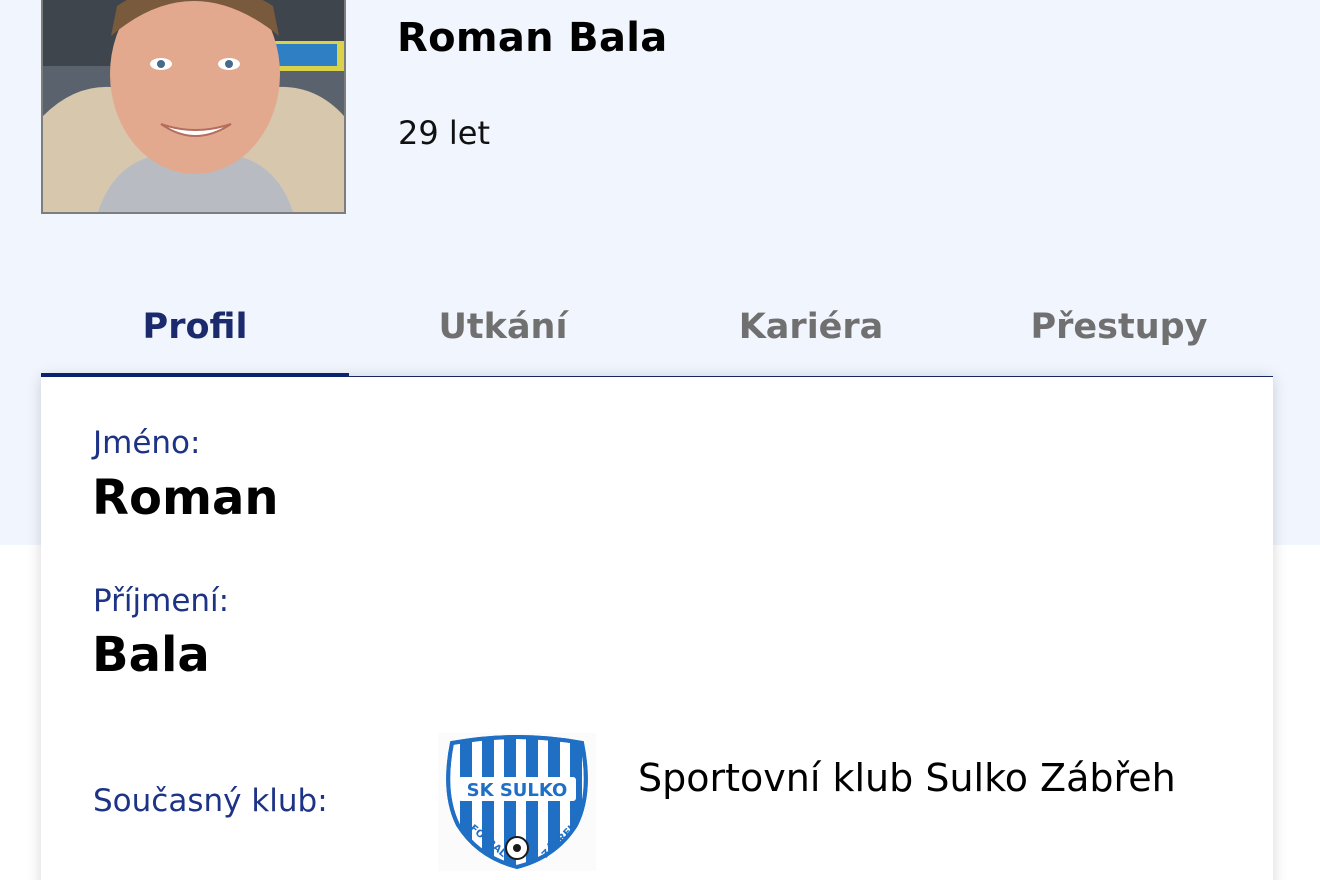 This screenshot has width=1320, height=880. I want to click on tab-utkani: Utkání, so click(503, 327).